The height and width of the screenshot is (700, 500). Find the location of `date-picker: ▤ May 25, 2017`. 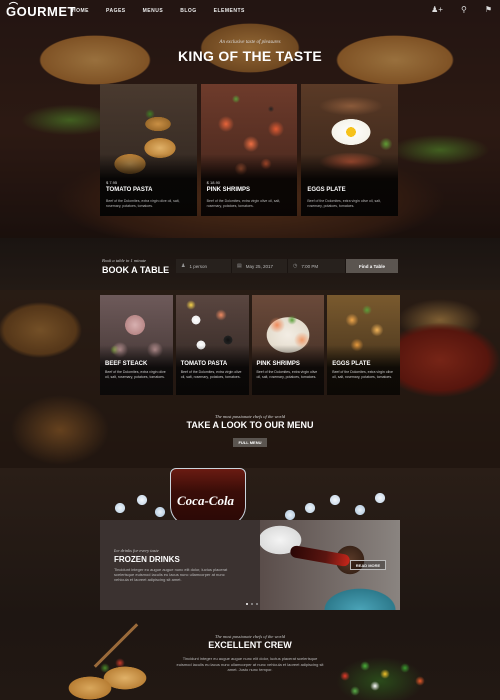

date-picker: ▤ May 25, 2017 is located at coordinates (260, 266).